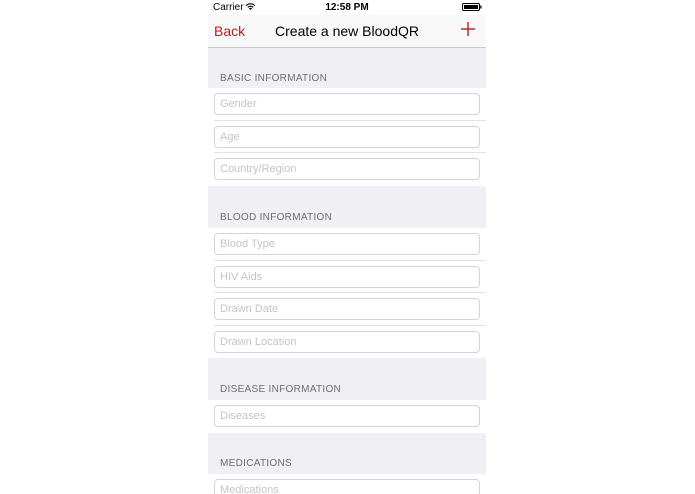 This screenshot has width=695, height=494. I want to click on battery-icon, so click(472, 7).